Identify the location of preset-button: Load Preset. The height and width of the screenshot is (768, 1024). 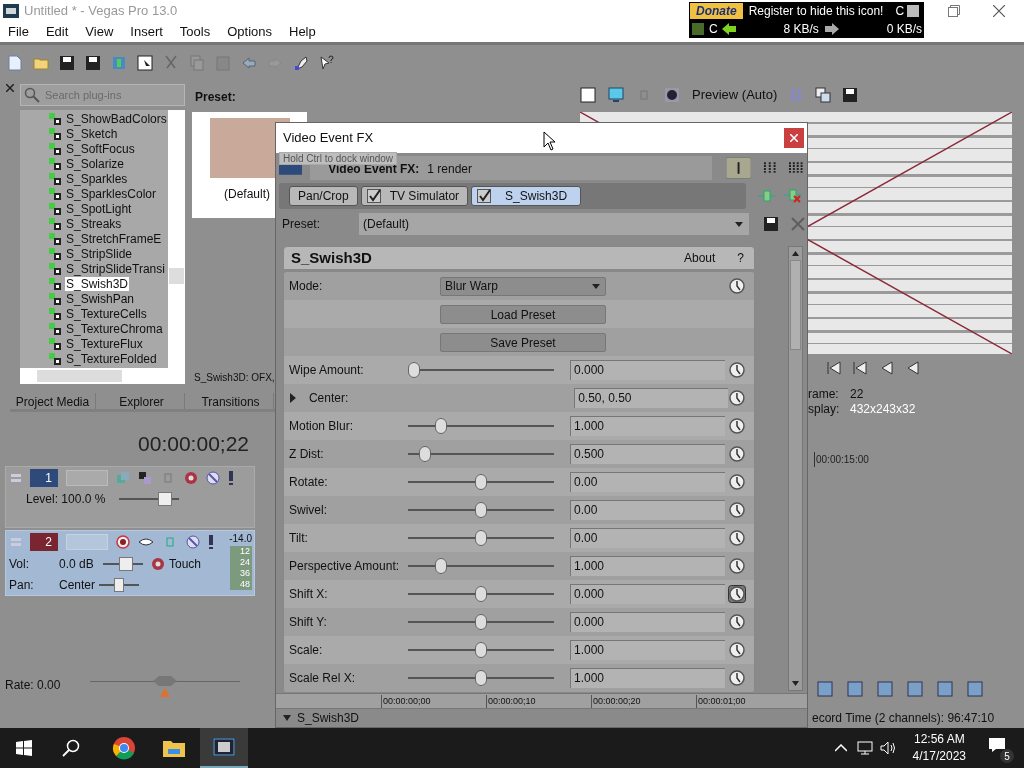
(523, 314).